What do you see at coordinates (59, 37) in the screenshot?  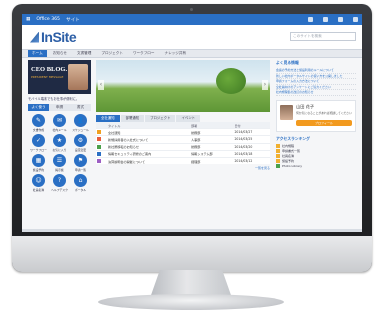 I see `site-logo: InSite` at bounding box center [59, 37].